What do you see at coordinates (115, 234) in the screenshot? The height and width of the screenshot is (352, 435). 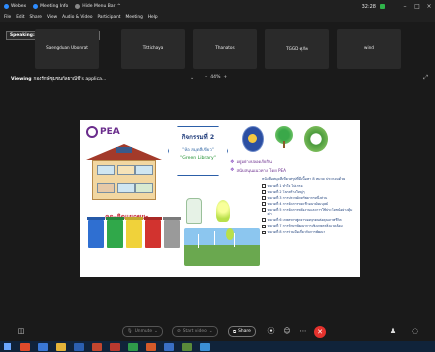 I see `green-bin-icon` at bounding box center [115, 234].